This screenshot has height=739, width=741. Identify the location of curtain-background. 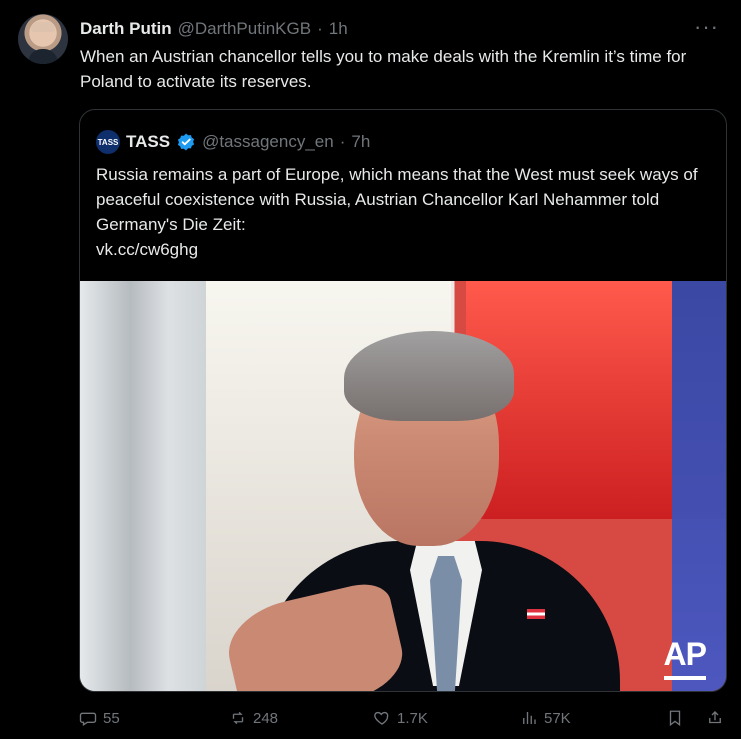
(143, 486).